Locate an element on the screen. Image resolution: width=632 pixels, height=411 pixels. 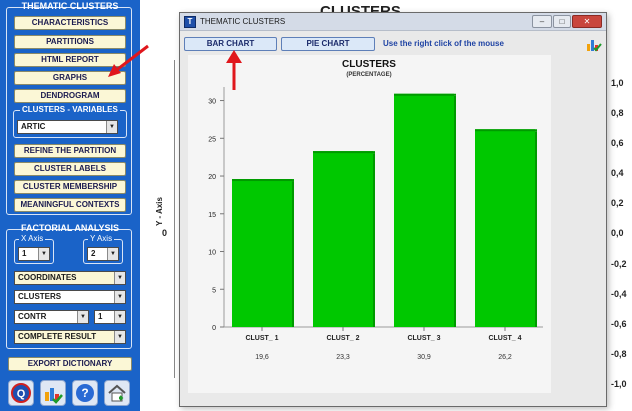
y-axis-select: 2 ▼ is located at coordinates (103, 254).